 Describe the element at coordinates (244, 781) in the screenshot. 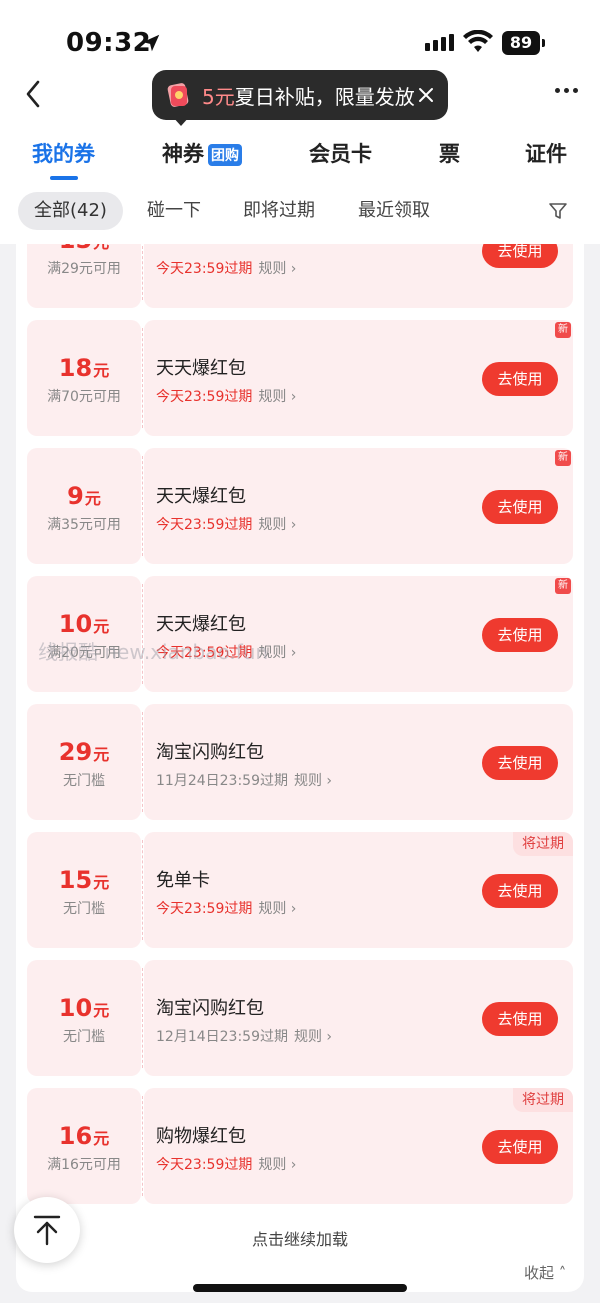

I see `coupon-expiry: 11月24日23:59过期 规则 ›` at that location.